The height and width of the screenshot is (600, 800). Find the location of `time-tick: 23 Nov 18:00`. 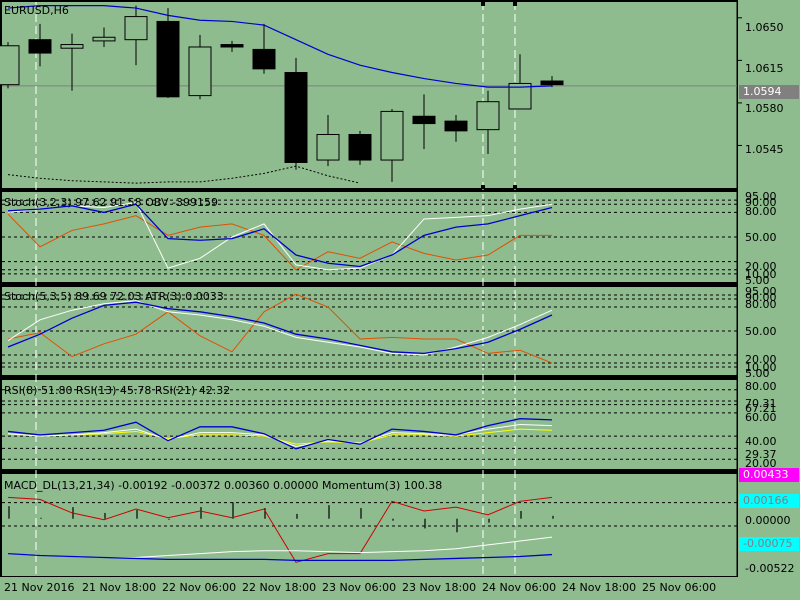

time-tick: 23 Nov 18:00 is located at coordinates (439, 587).